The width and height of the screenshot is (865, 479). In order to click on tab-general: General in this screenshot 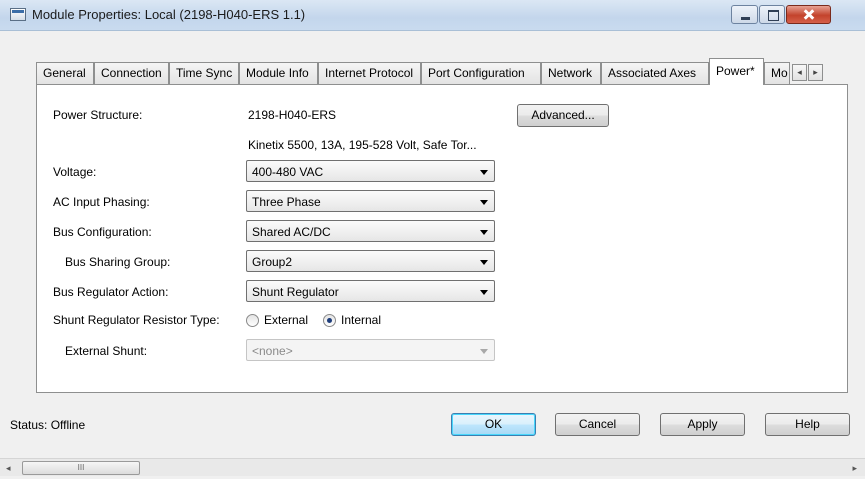, I will do `click(65, 73)`.